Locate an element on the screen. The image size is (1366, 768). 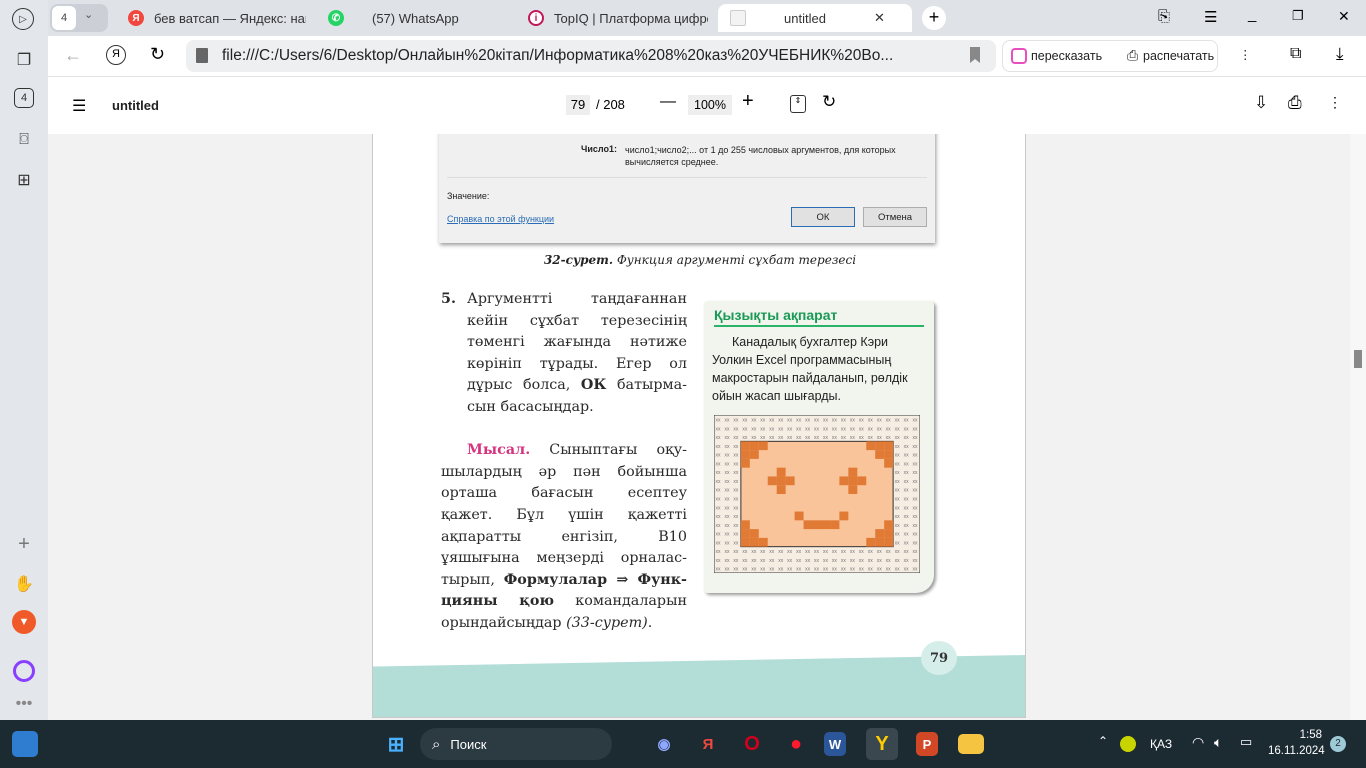
more-actions-icon: ⋮ is located at coordinates (1245, 54).